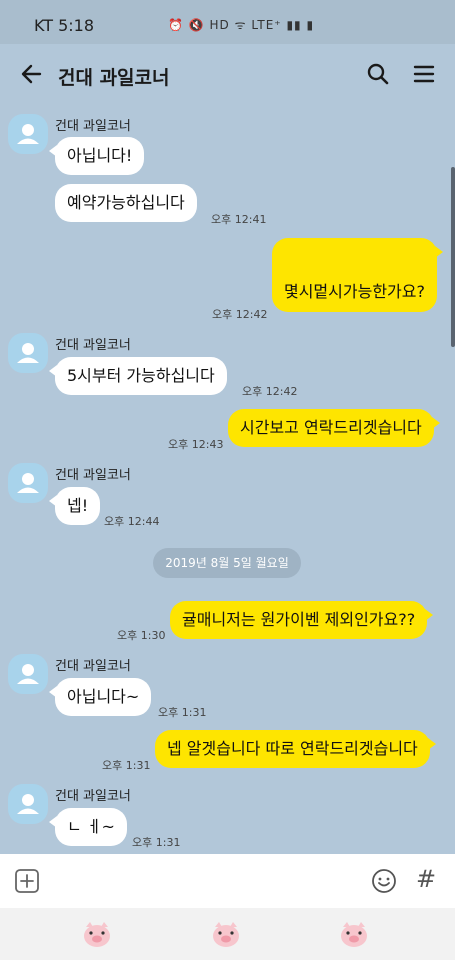  What do you see at coordinates (74, 506) in the screenshot?
I see `message-bubble-incoming: 넵!` at bounding box center [74, 506].